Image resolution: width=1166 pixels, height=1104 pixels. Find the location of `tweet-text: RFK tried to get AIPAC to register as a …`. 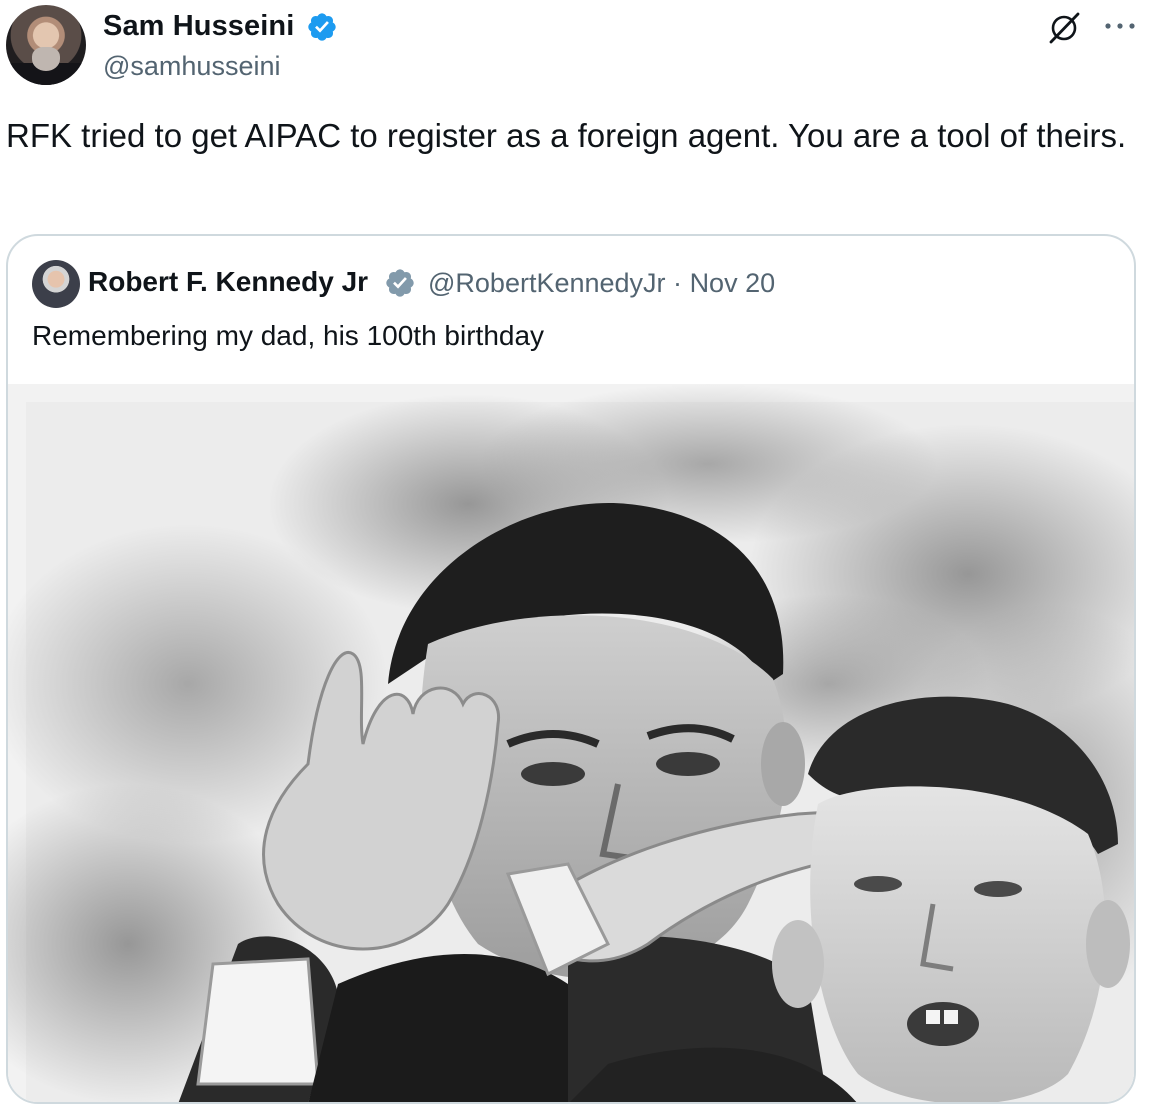

tweet-text: RFK tried to get AIPAC to register as a … is located at coordinates (566, 135).